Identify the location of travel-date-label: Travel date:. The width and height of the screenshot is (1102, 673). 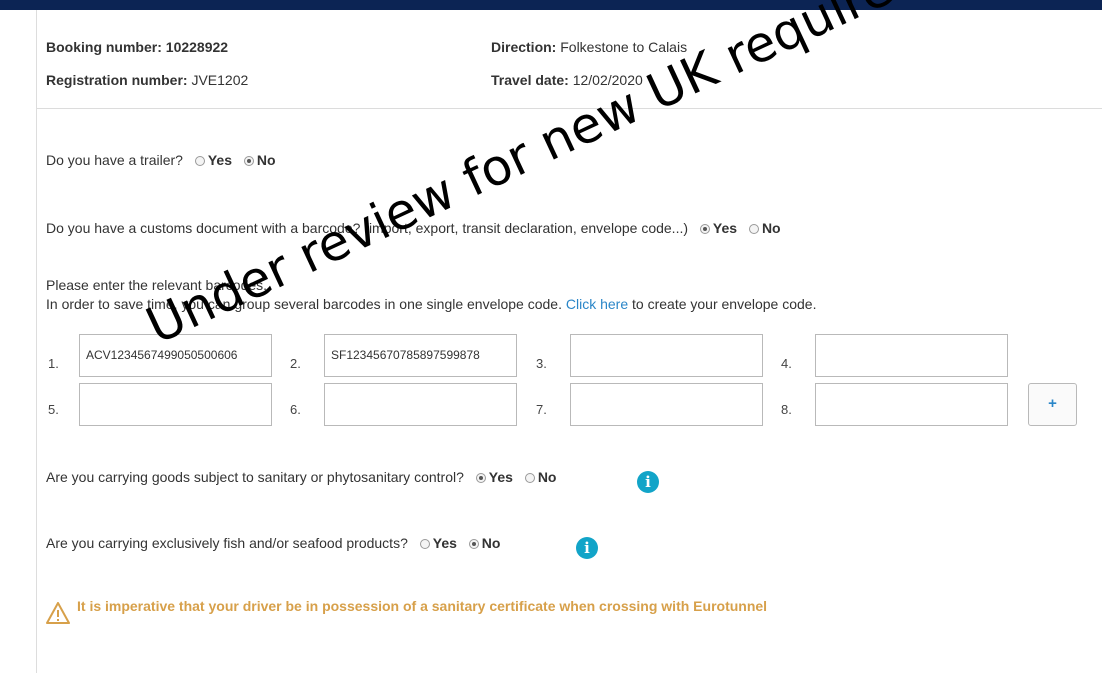
(530, 80).